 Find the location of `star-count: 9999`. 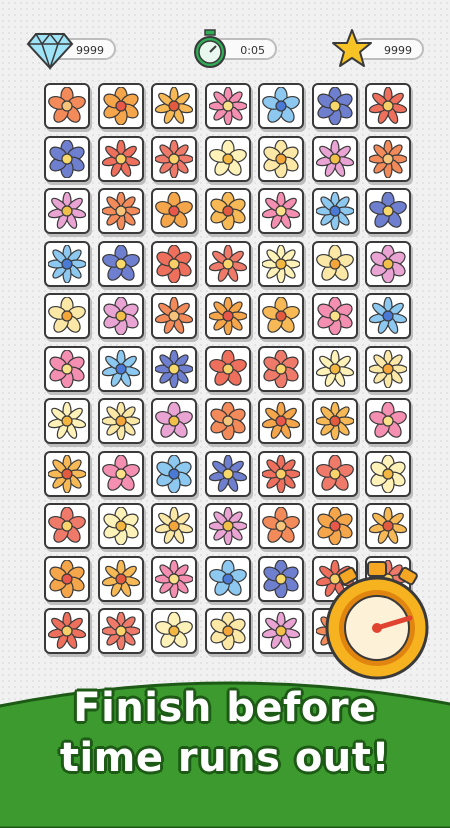

star-count: 9999 is located at coordinates (398, 50).